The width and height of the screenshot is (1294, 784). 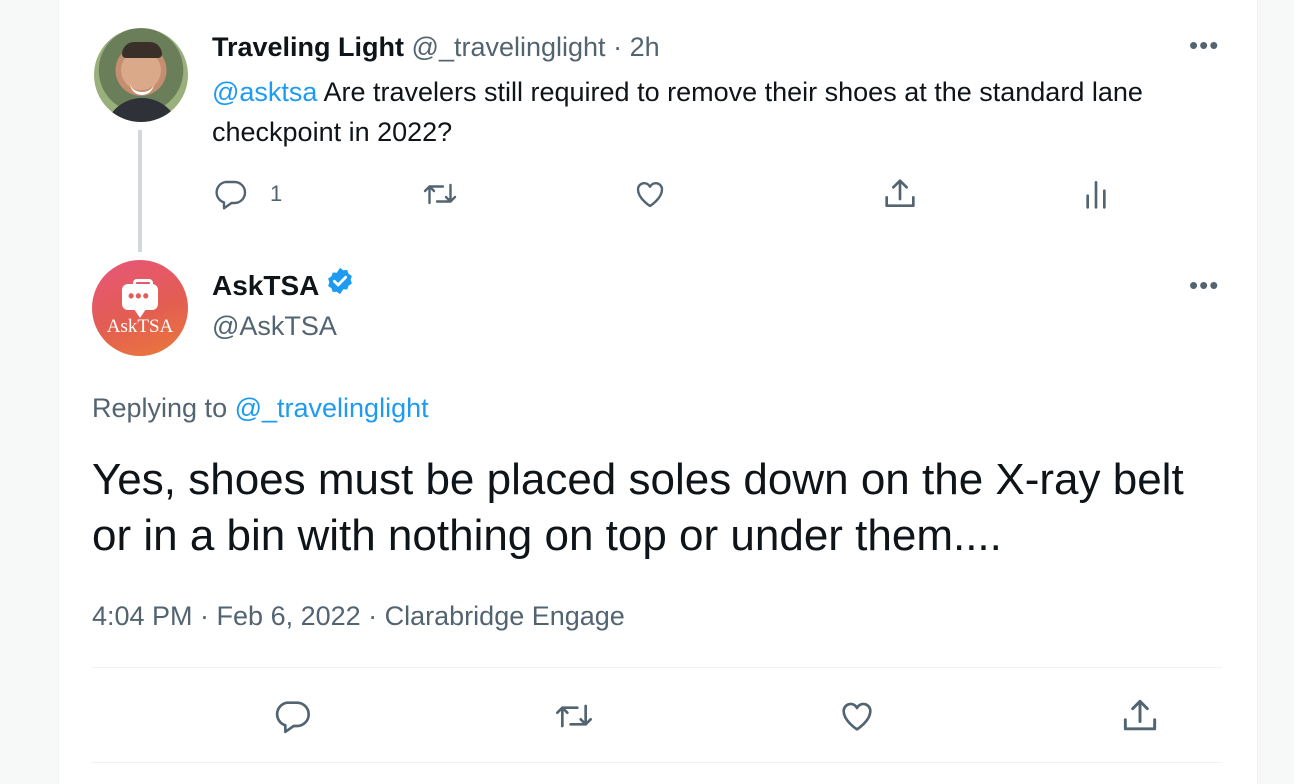 I want to click on tweet1-share-button, so click(x=900, y=194).